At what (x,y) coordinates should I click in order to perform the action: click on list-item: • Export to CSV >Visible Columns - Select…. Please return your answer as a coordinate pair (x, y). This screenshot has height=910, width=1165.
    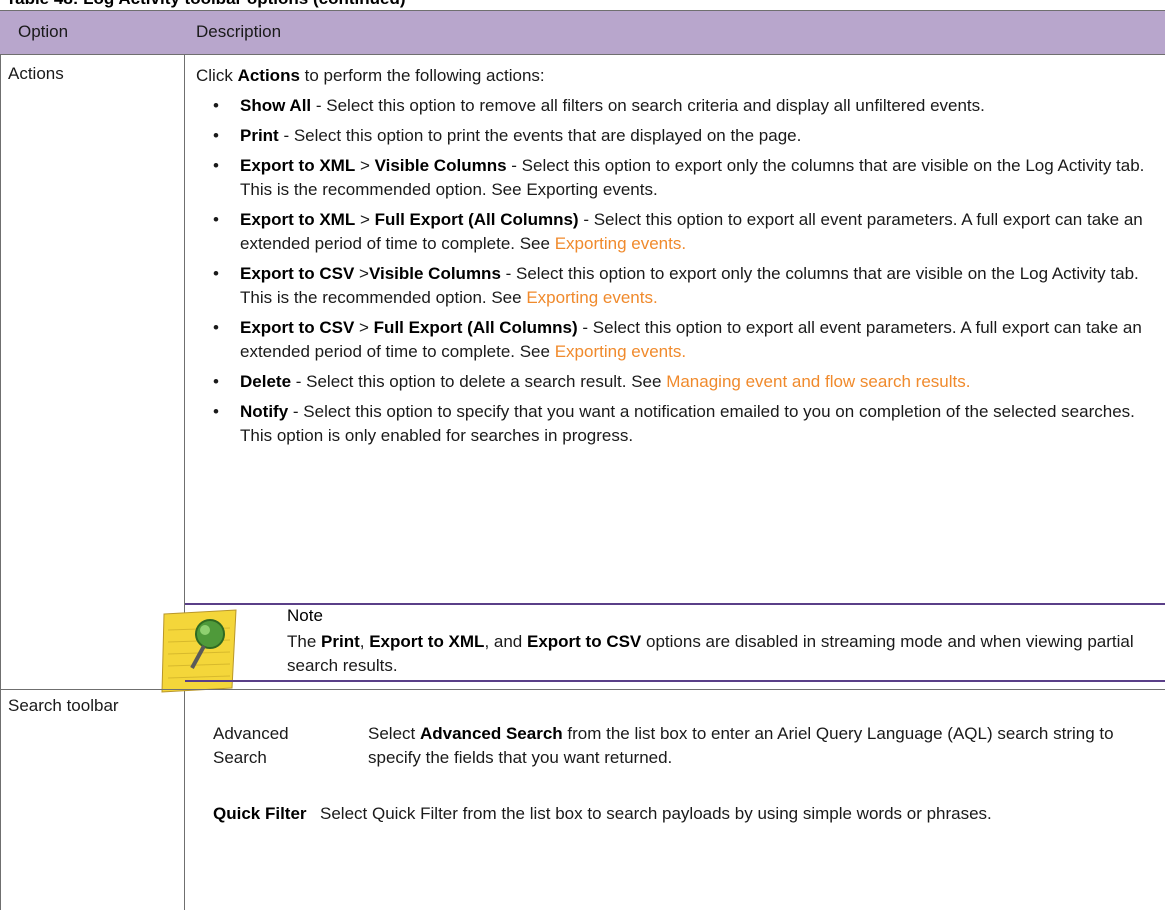
    Looking at the image, I should click on (676, 286).